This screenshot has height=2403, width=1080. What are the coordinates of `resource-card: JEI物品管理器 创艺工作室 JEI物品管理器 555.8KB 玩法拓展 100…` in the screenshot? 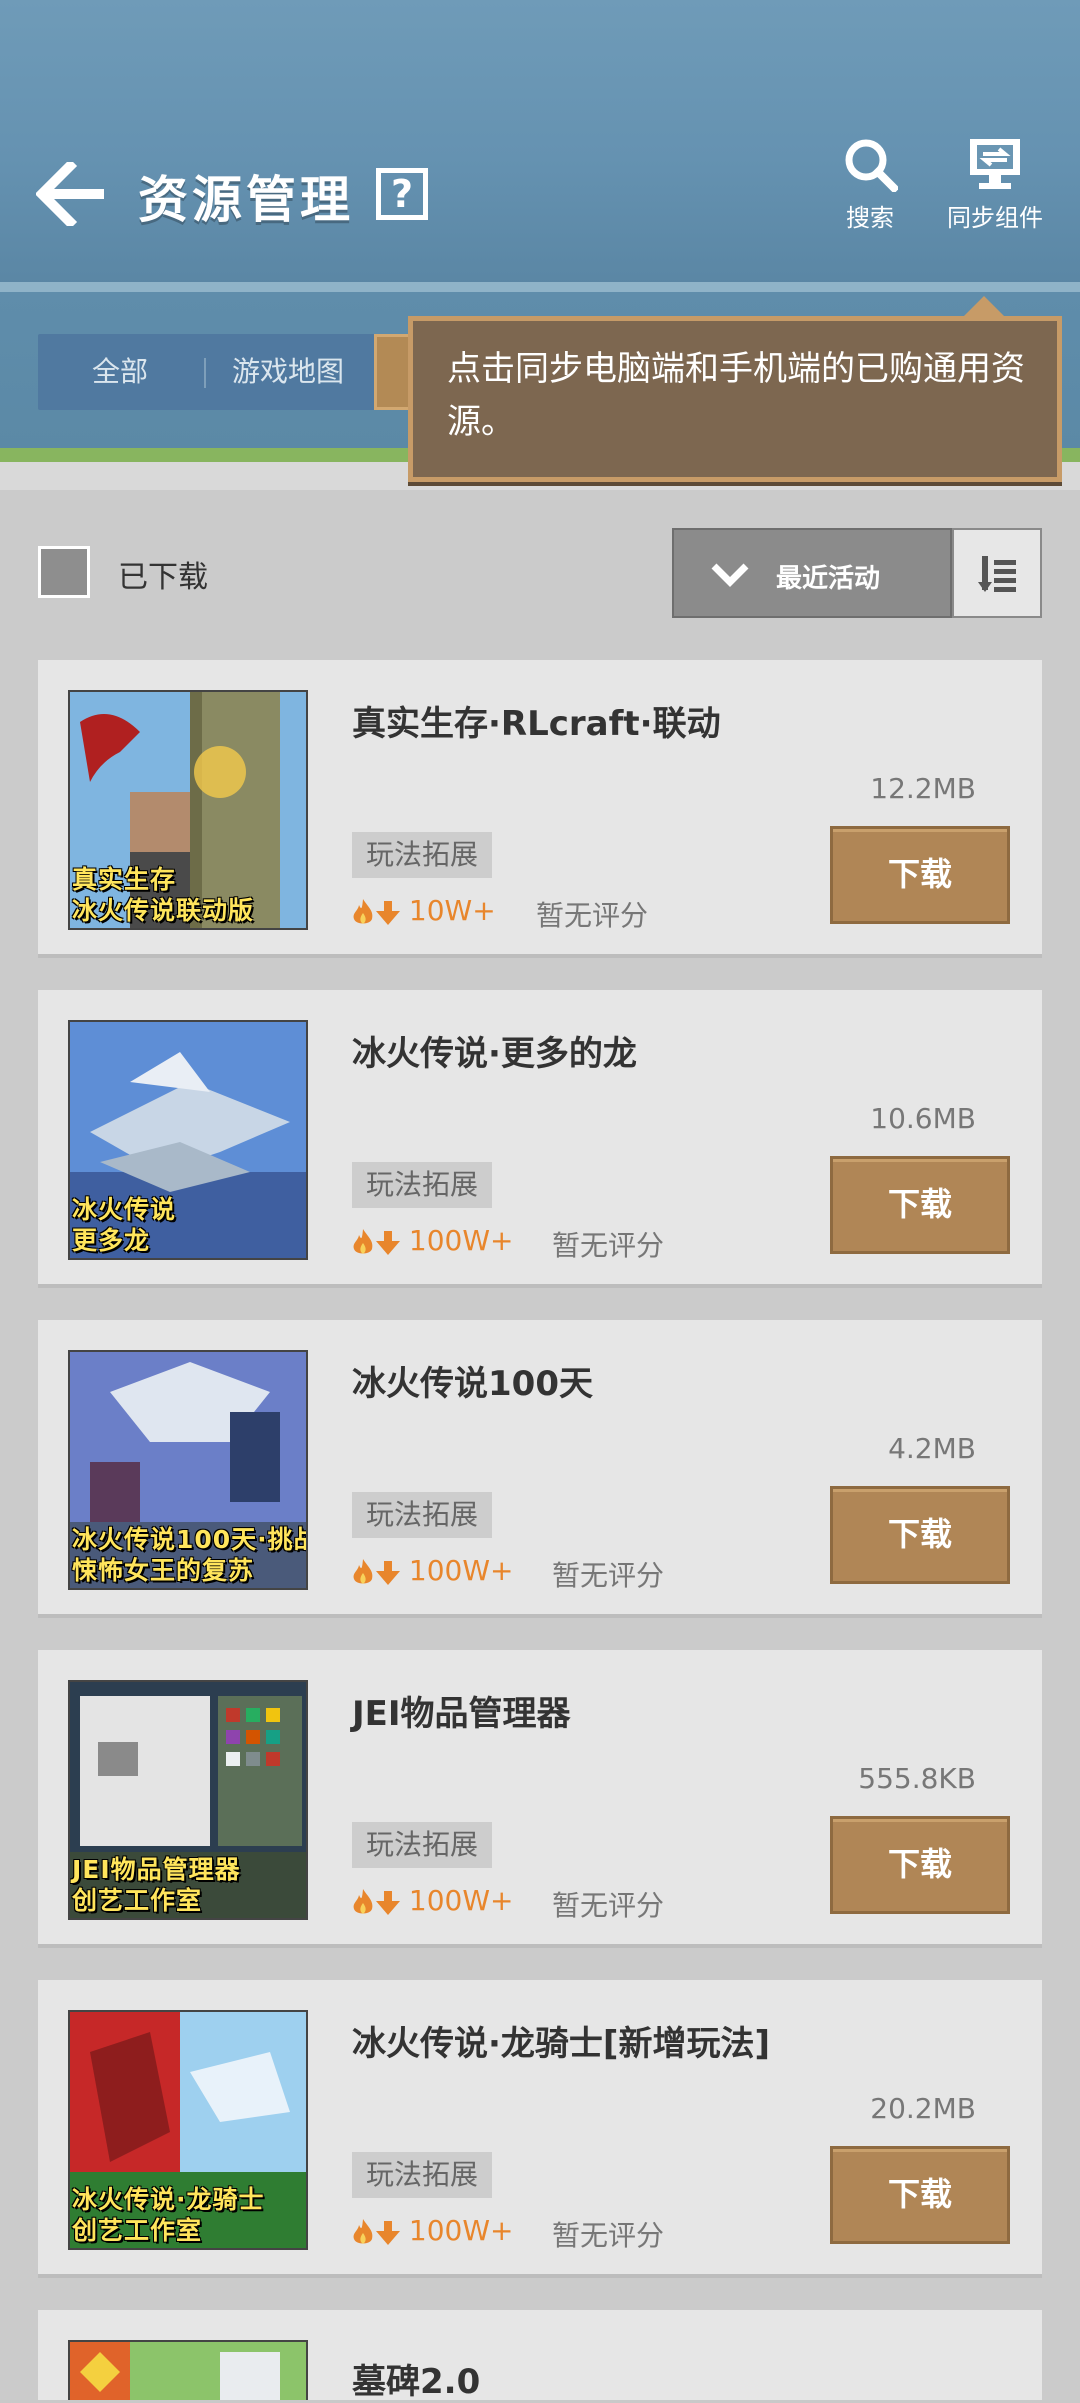 It's located at (540, 1799).